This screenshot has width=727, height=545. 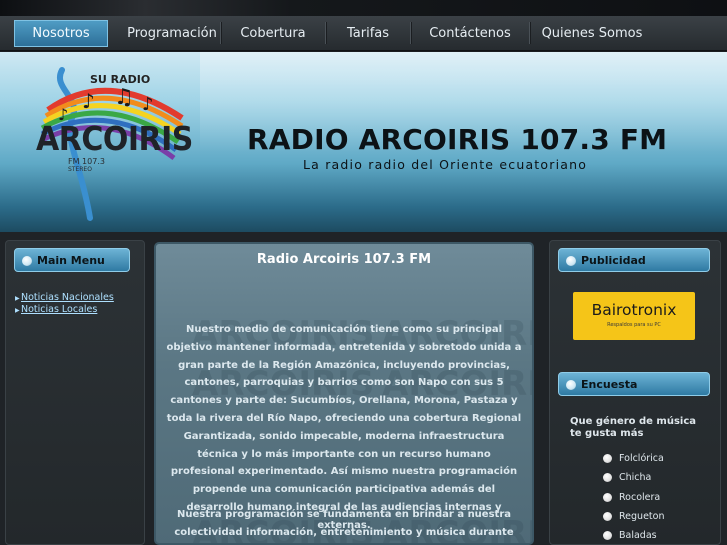 I want to click on module-title: Encuesta, so click(x=609, y=384).